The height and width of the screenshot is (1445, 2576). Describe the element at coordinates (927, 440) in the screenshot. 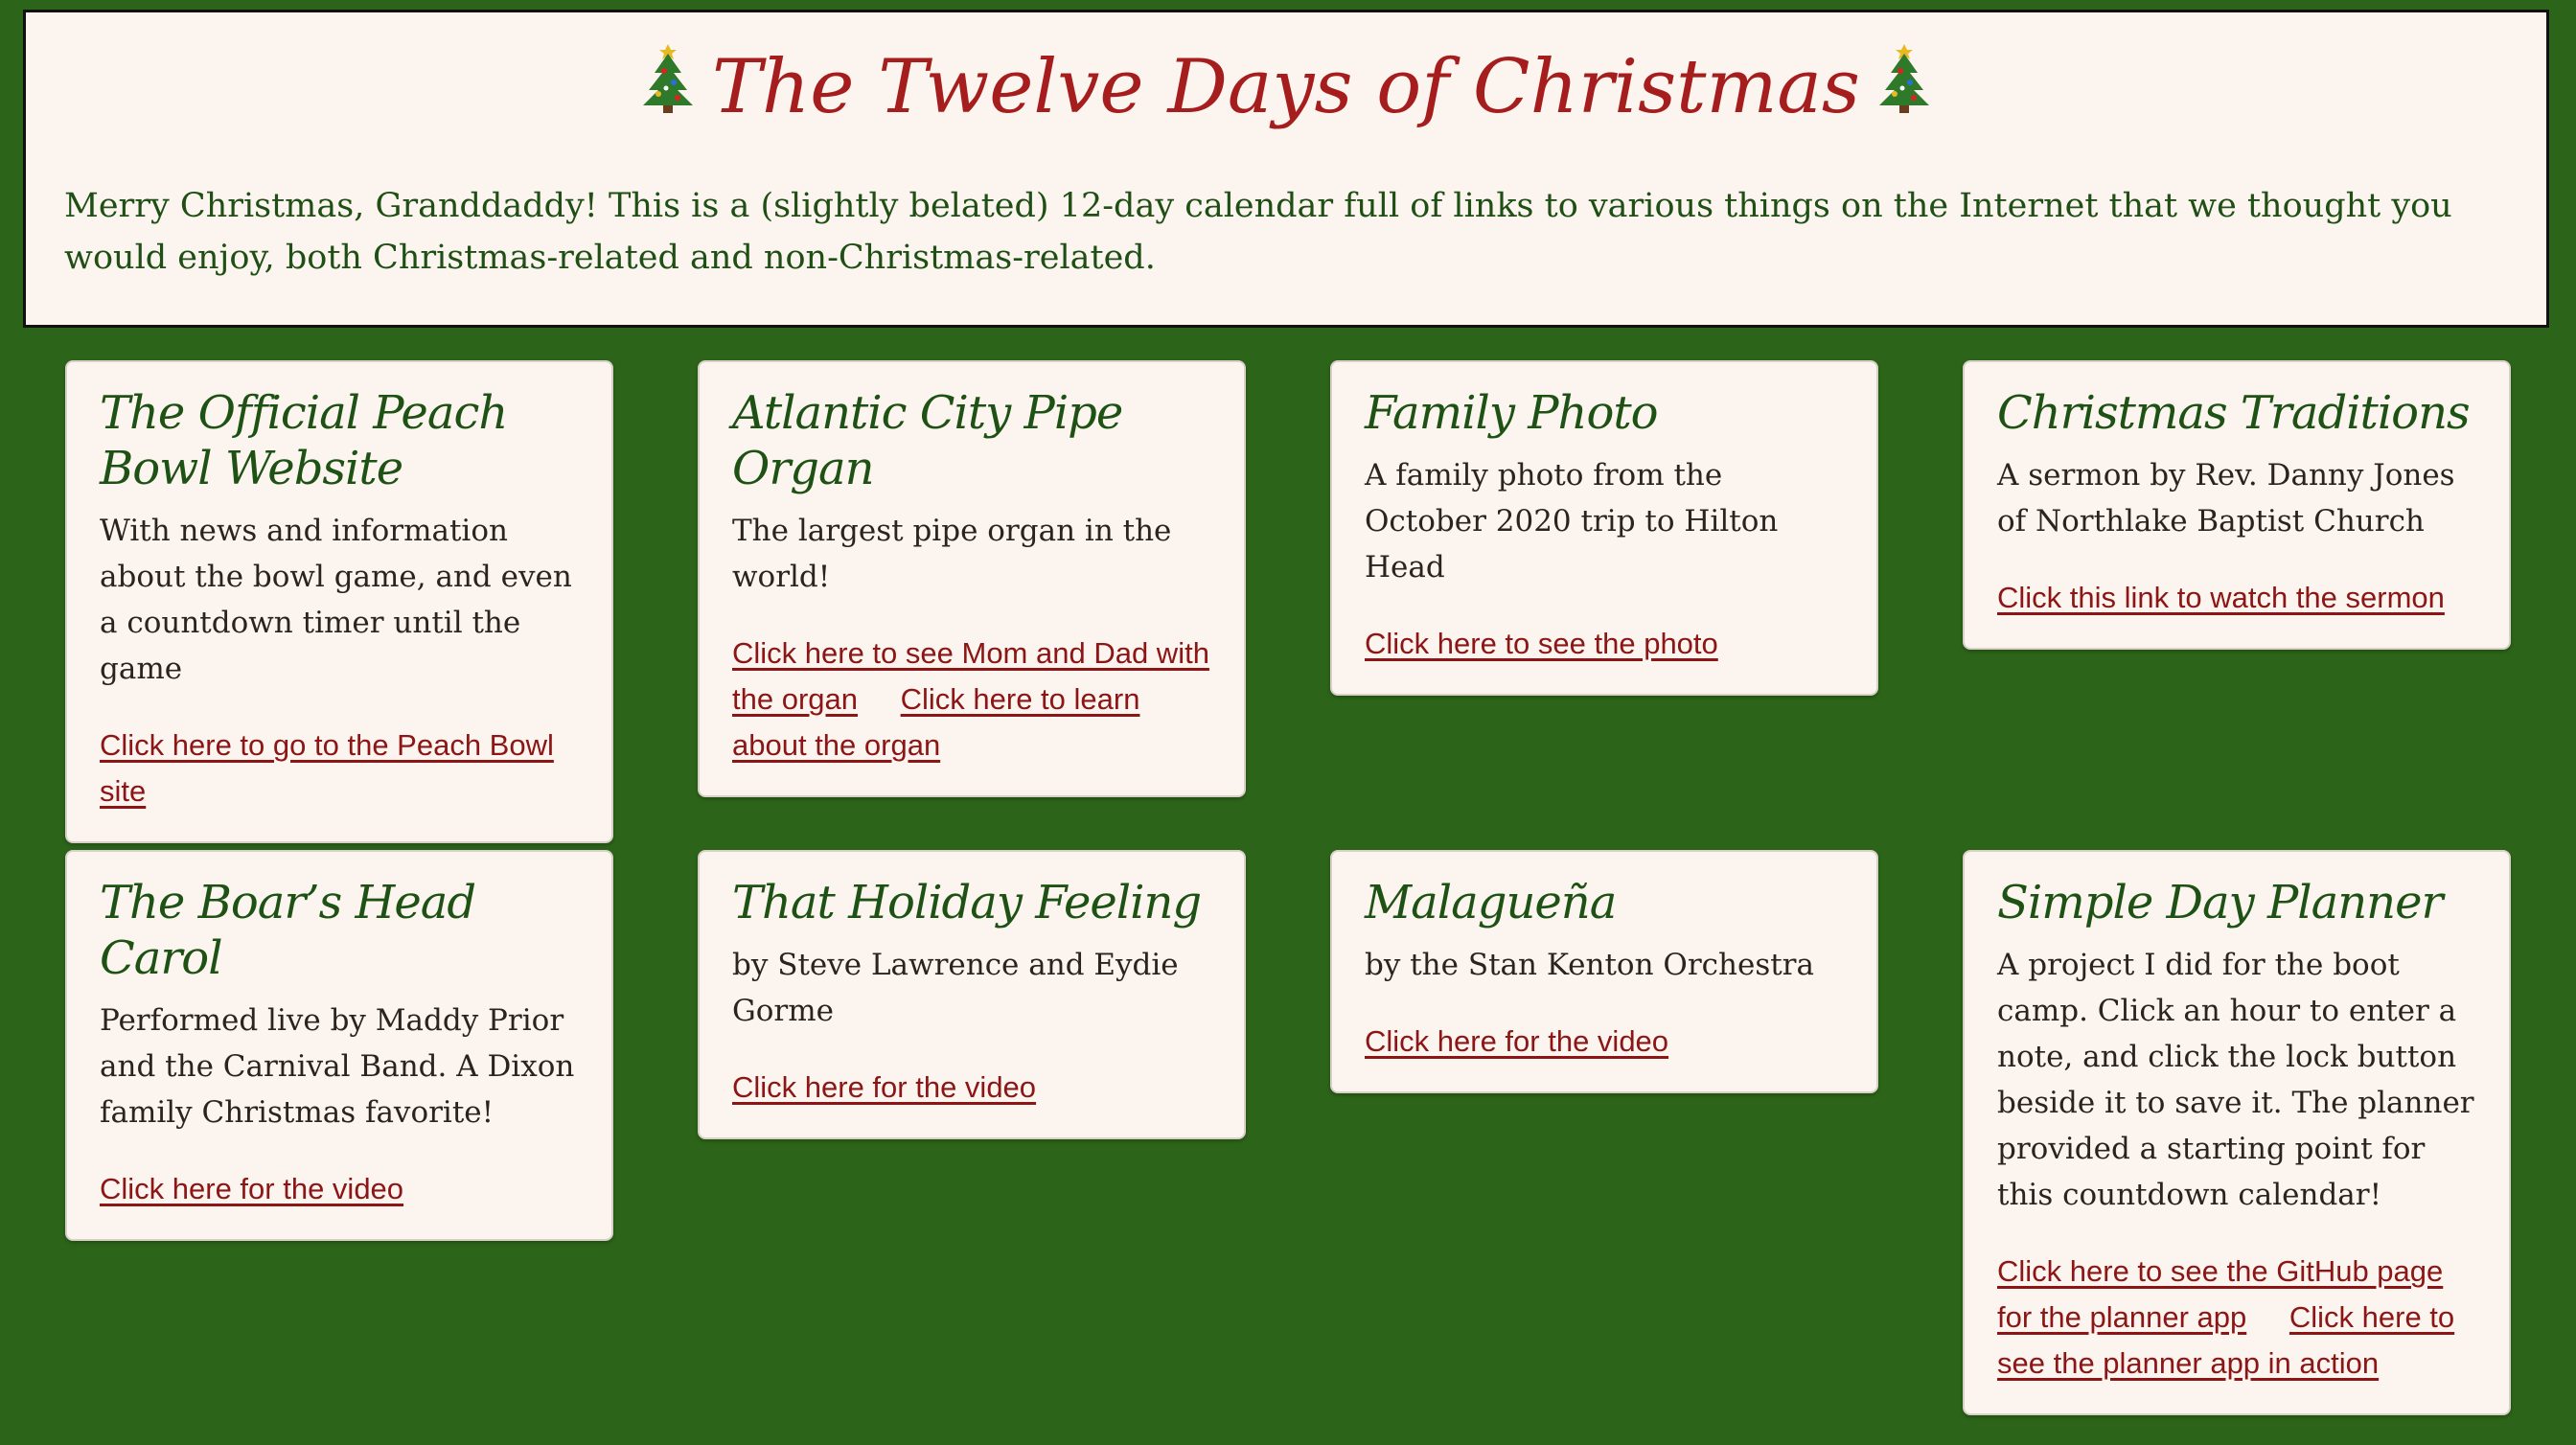

I see `card-title: Atlantic City Pipe Organ` at that location.